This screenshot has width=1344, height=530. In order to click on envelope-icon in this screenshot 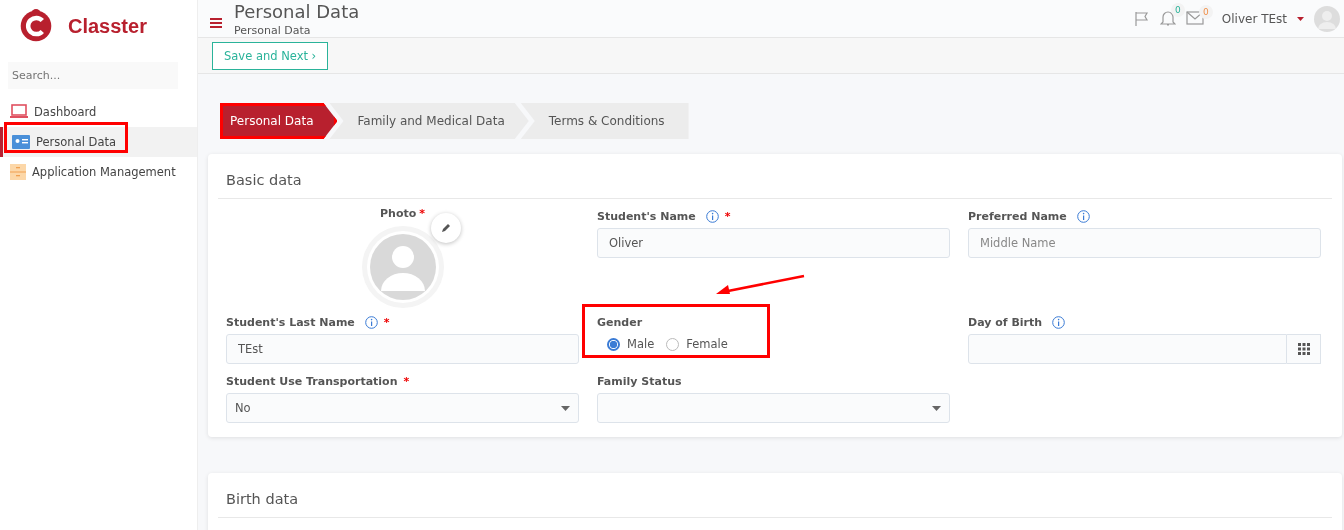, I will do `click(1194, 17)`.